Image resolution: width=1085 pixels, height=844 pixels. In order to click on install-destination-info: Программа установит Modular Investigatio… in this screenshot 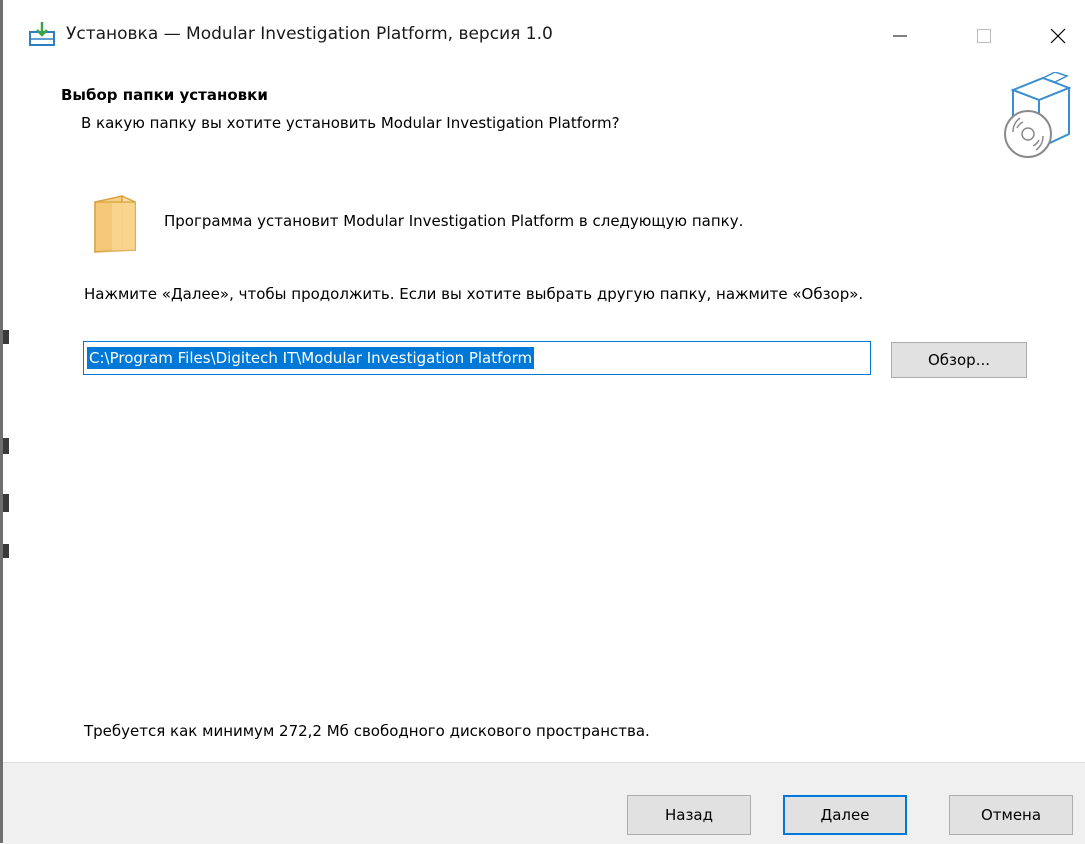, I will do `click(454, 221)`.